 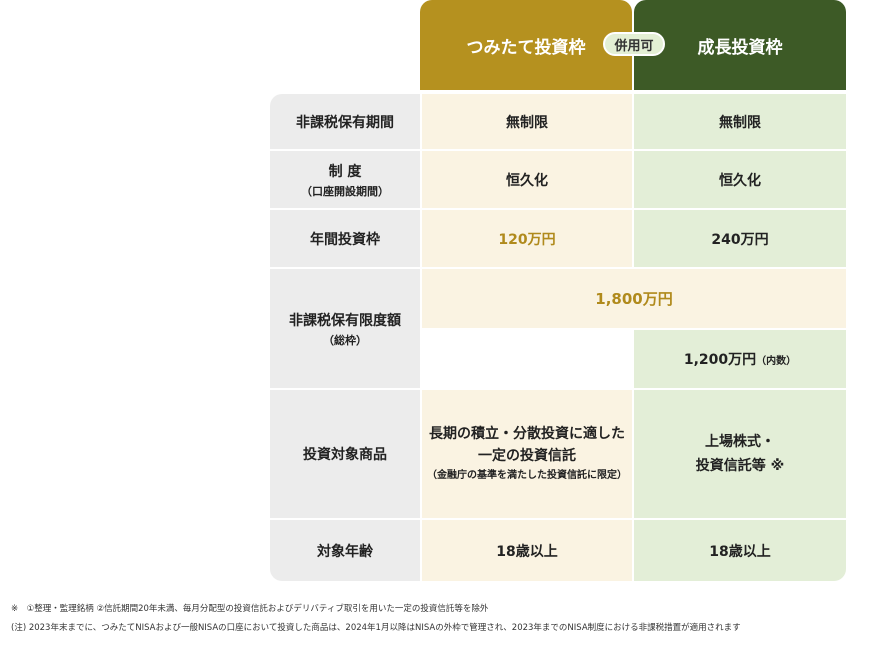 I want to click on row-label-limit: 非課税保有限度額 （総枠）, so click(x=345, y=328).